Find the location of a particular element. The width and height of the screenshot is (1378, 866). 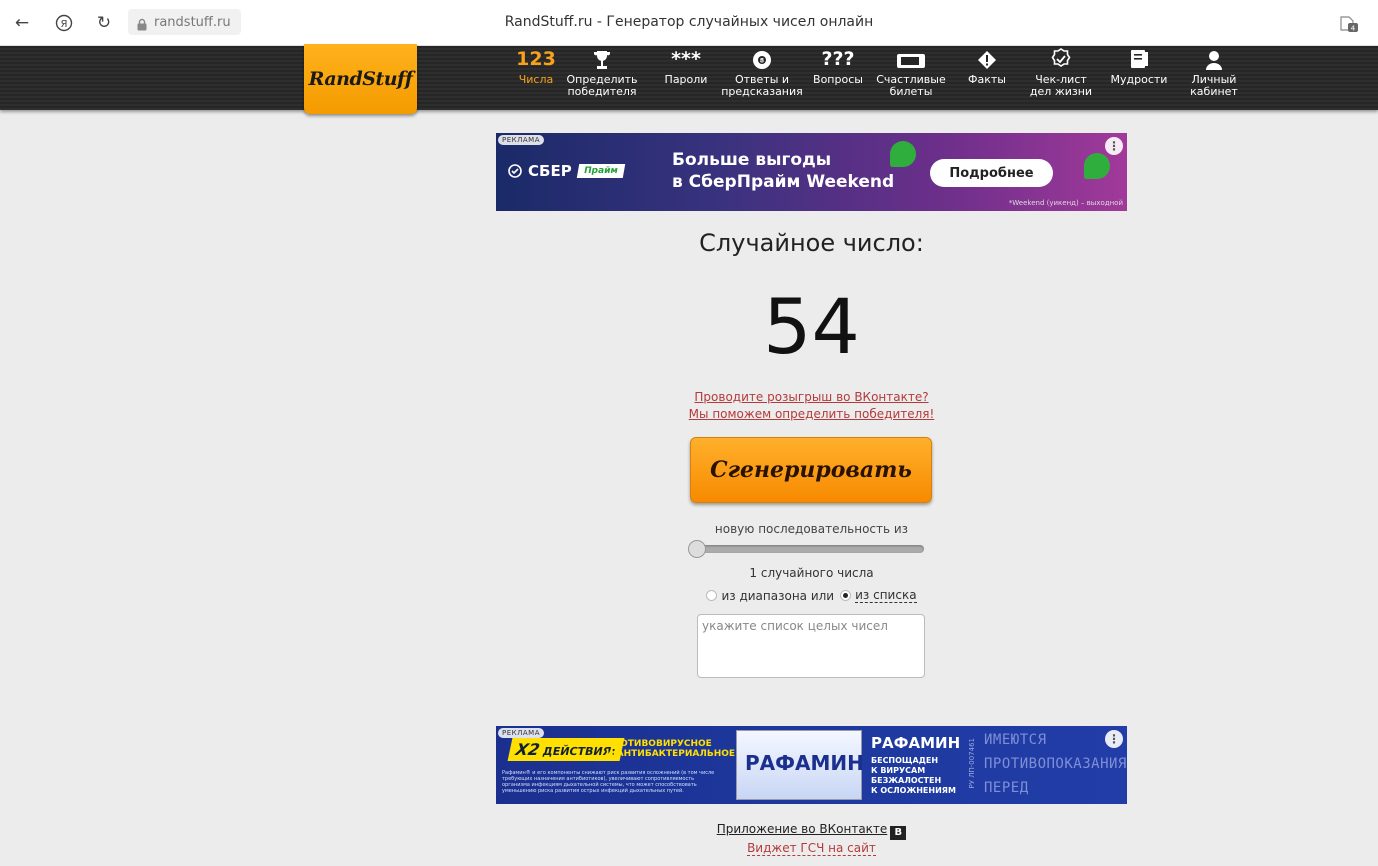

nav-label: Мудрости is located at coordinates (1139, 79).